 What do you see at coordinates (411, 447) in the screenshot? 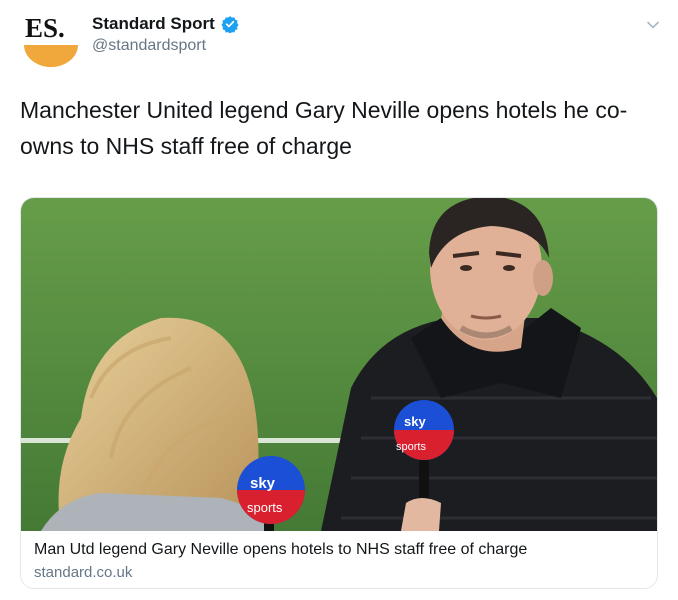
I see `mic-right-sports: sports` at bounding box center [411, 447].